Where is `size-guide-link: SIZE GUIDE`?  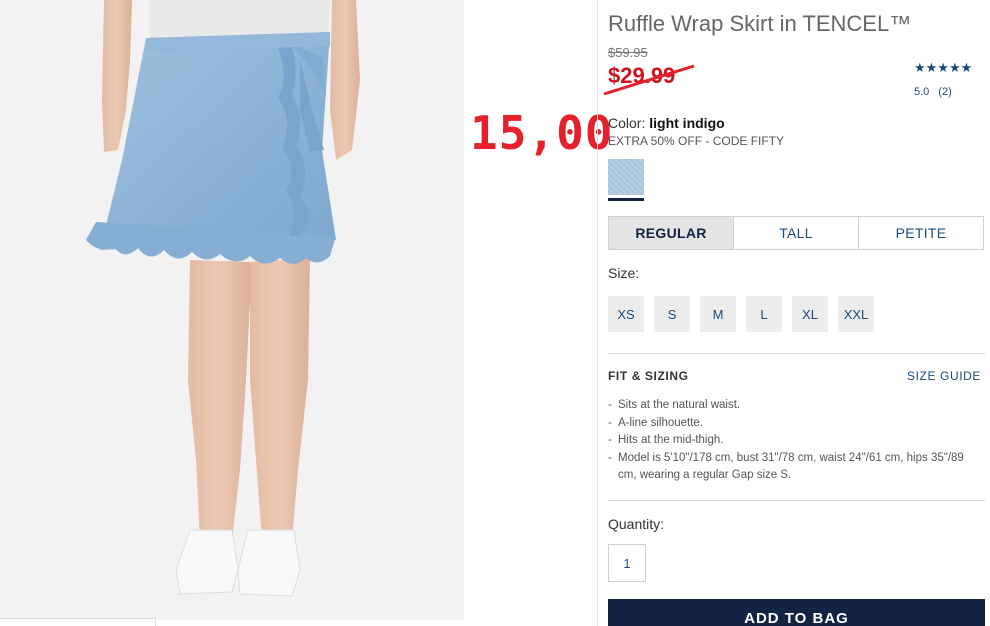
size-guide-link: SIZE GUIDE is located at coordinates (944, 376).